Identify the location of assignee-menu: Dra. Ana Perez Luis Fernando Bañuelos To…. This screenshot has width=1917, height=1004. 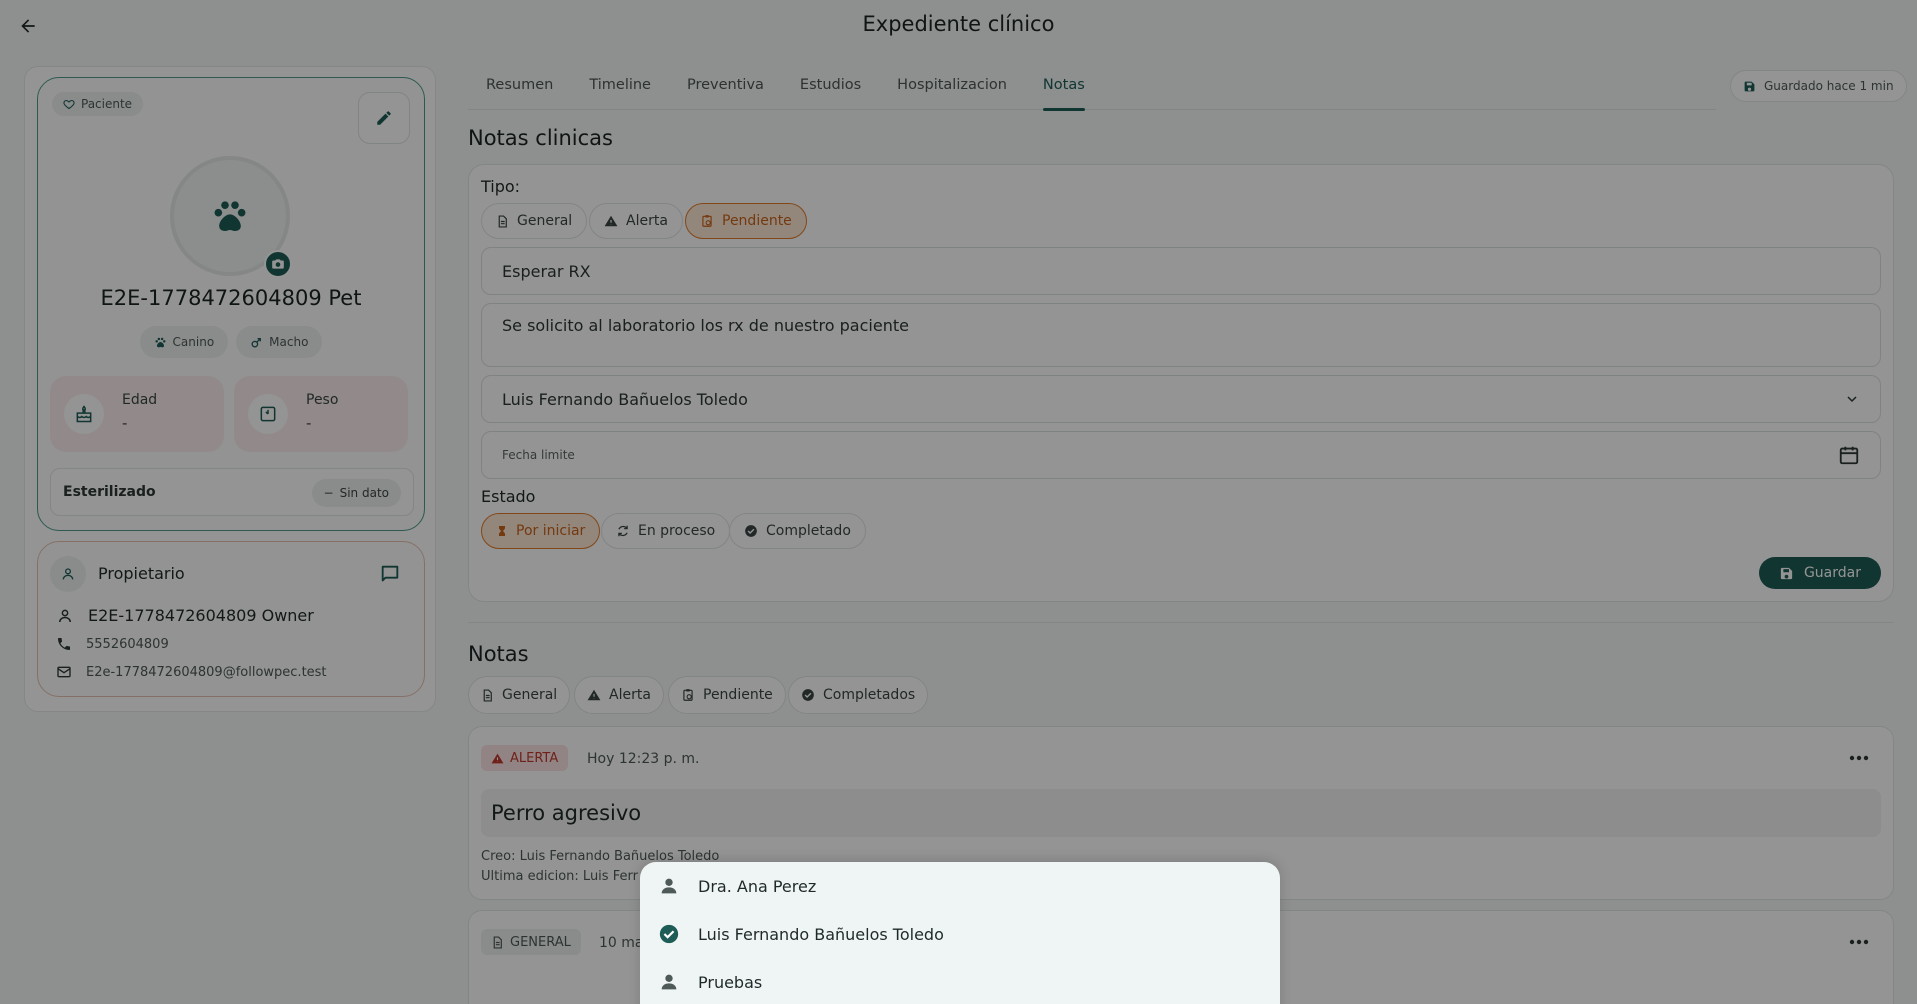
(960, 933).